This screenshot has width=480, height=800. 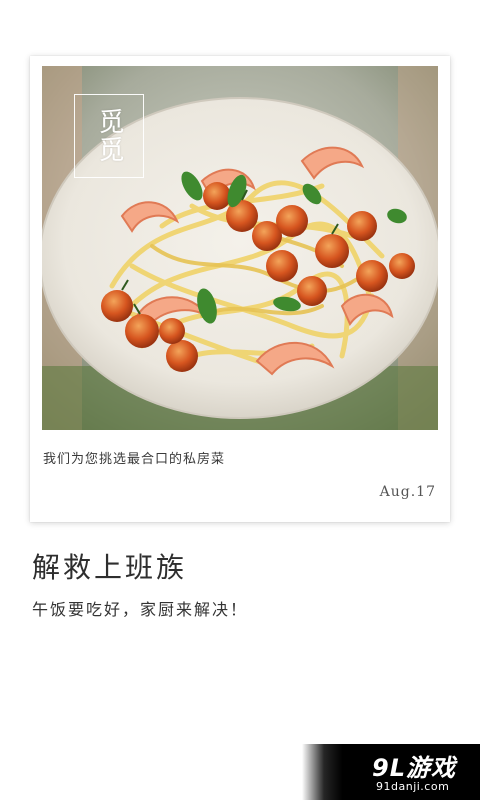 I want to click on brand-logo-text: 觅觅, so click(x=109, y=136).